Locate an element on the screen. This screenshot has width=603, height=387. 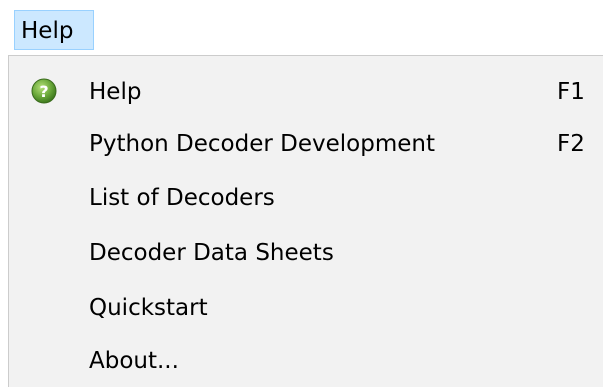
menu-item-quickstart-label: Quickstart is located at coordinates (148, 308).